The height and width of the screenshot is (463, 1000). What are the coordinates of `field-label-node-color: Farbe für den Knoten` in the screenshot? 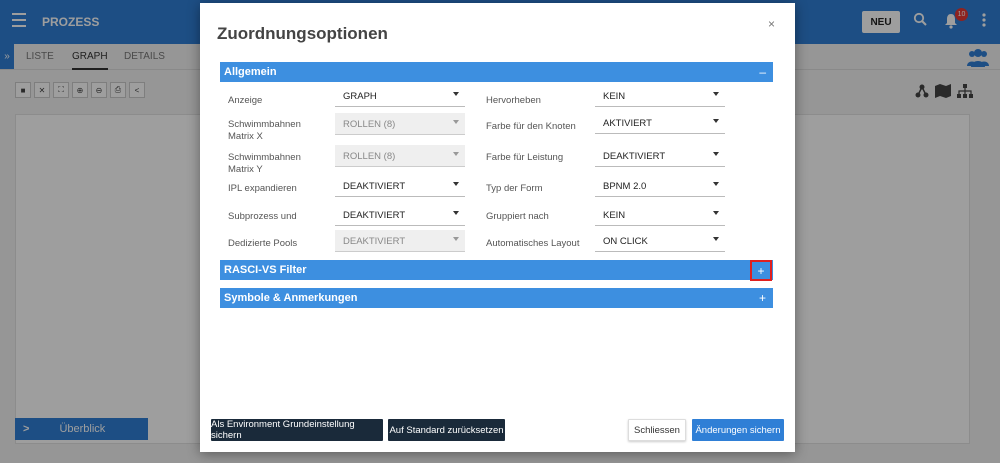 It's located at (531, 126).